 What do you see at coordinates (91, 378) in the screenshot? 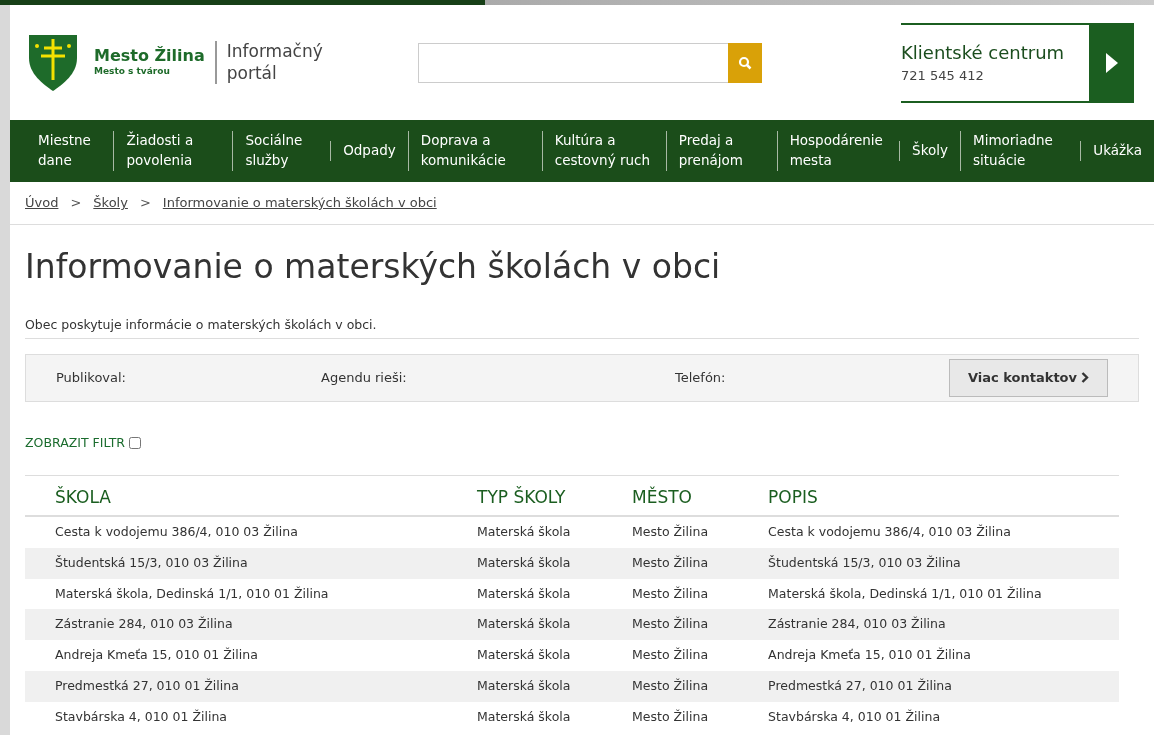
I see `published-label: Publikoval:` at bounding box center [91, 378].